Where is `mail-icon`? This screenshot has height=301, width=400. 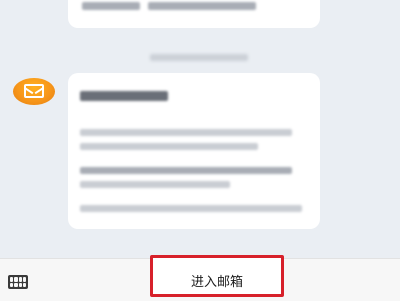 mail-icon is located at coordinates (34, 91).